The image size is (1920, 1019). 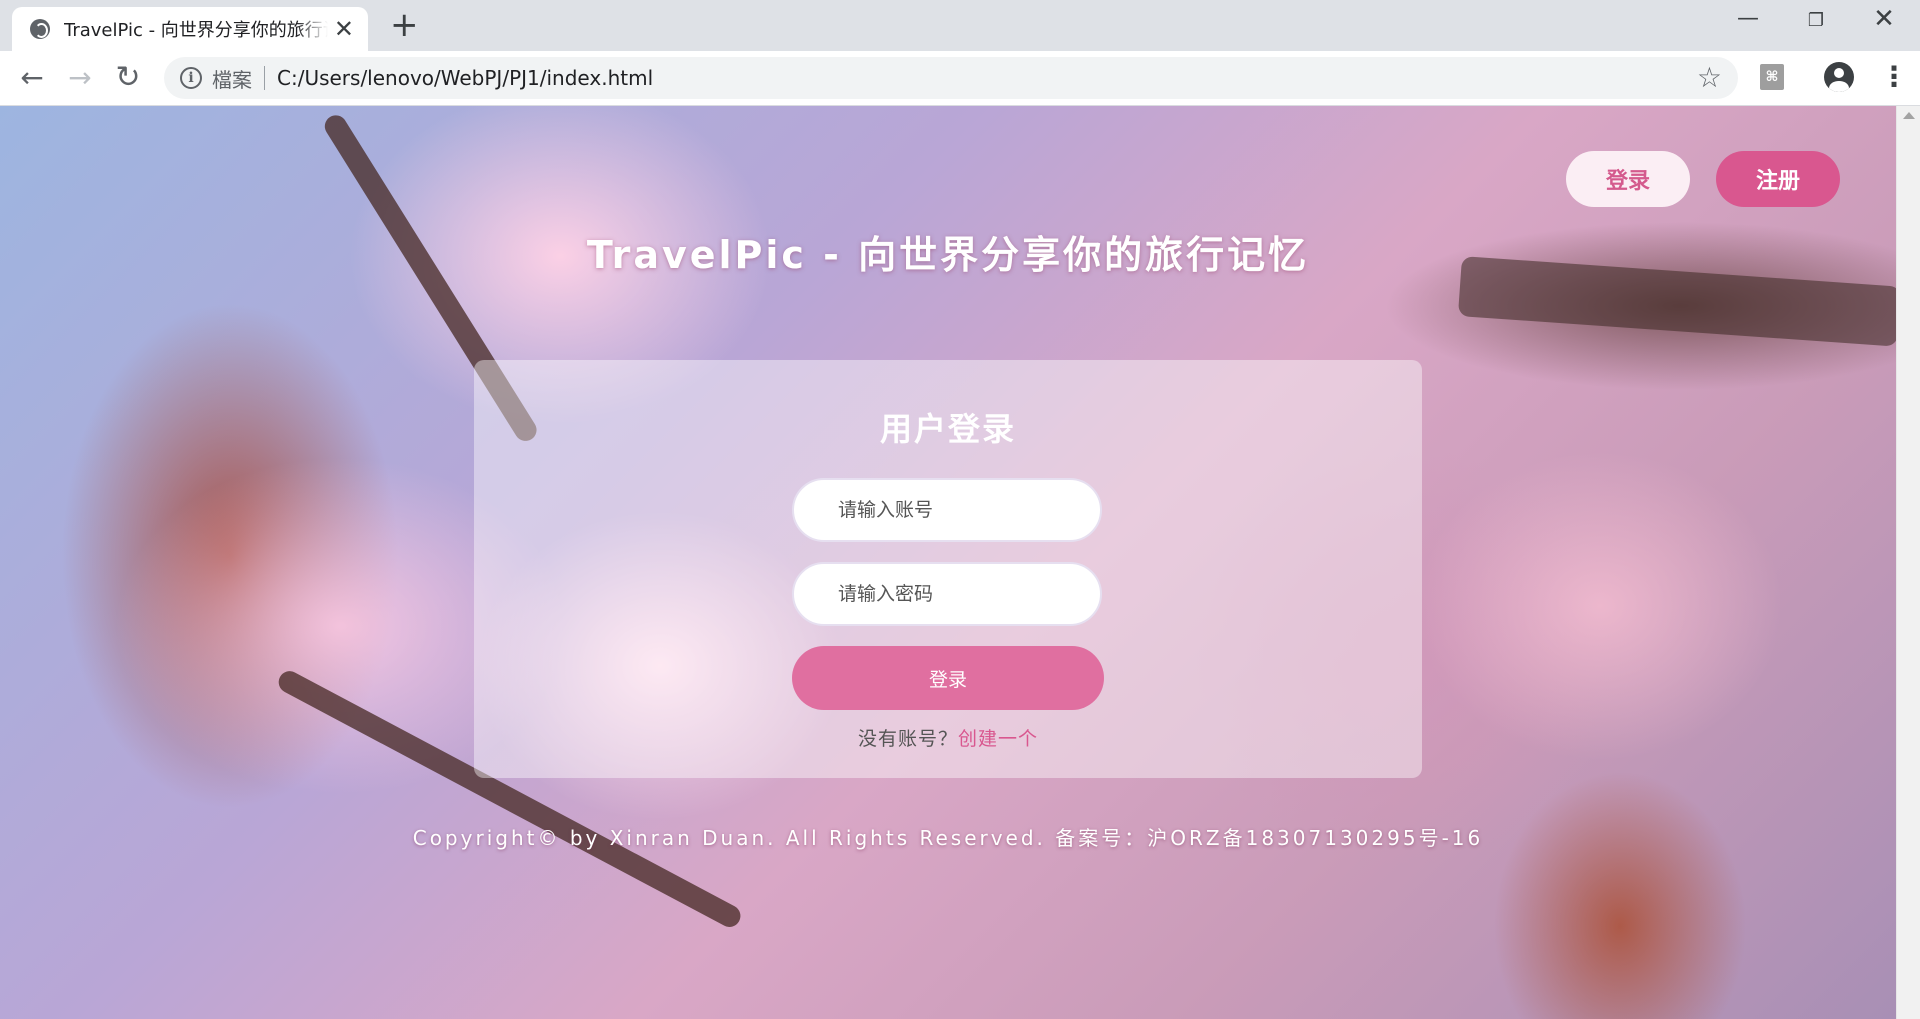 What do you see at coordinates (1894, 77) in the screenshot?
I see `browser-menu-icon: ⋮` at bounding box center [1894, 77].